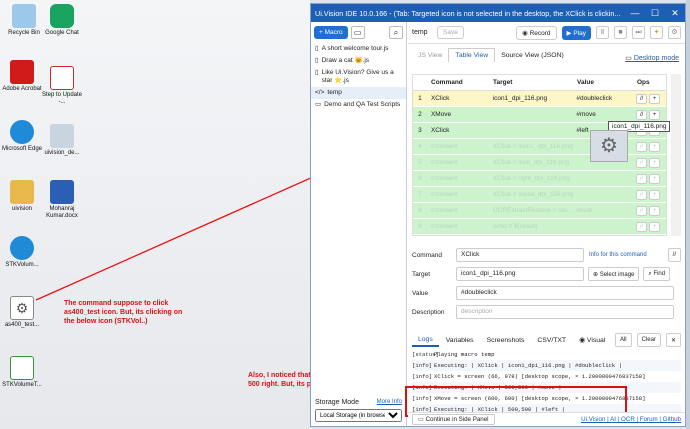 Image resolution: width=690 pixels, height=429 pixels. Describe the element at coordinates (569, 33) in the screenshot. I see `play-icon: ▶` at that location.